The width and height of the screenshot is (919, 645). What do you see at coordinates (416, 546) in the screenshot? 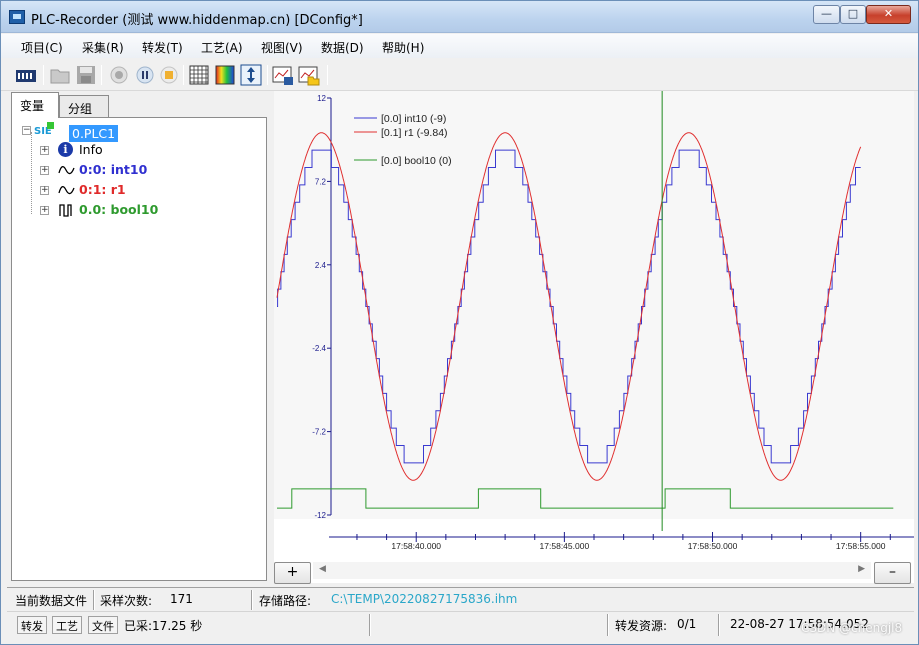
I see `x-tick-label: 17:58:40.000` at bounding box center [416, 546].